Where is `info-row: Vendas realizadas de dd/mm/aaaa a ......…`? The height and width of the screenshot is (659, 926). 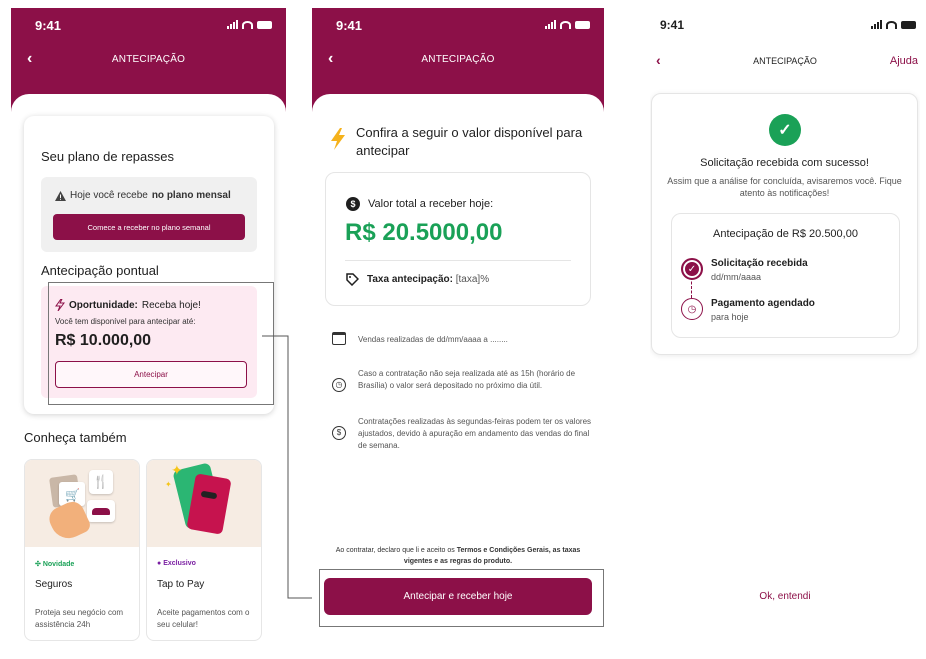
info-row: Vendas realizadas de dd/mm/aaaa a ......… is located at coordinates (463, 339).